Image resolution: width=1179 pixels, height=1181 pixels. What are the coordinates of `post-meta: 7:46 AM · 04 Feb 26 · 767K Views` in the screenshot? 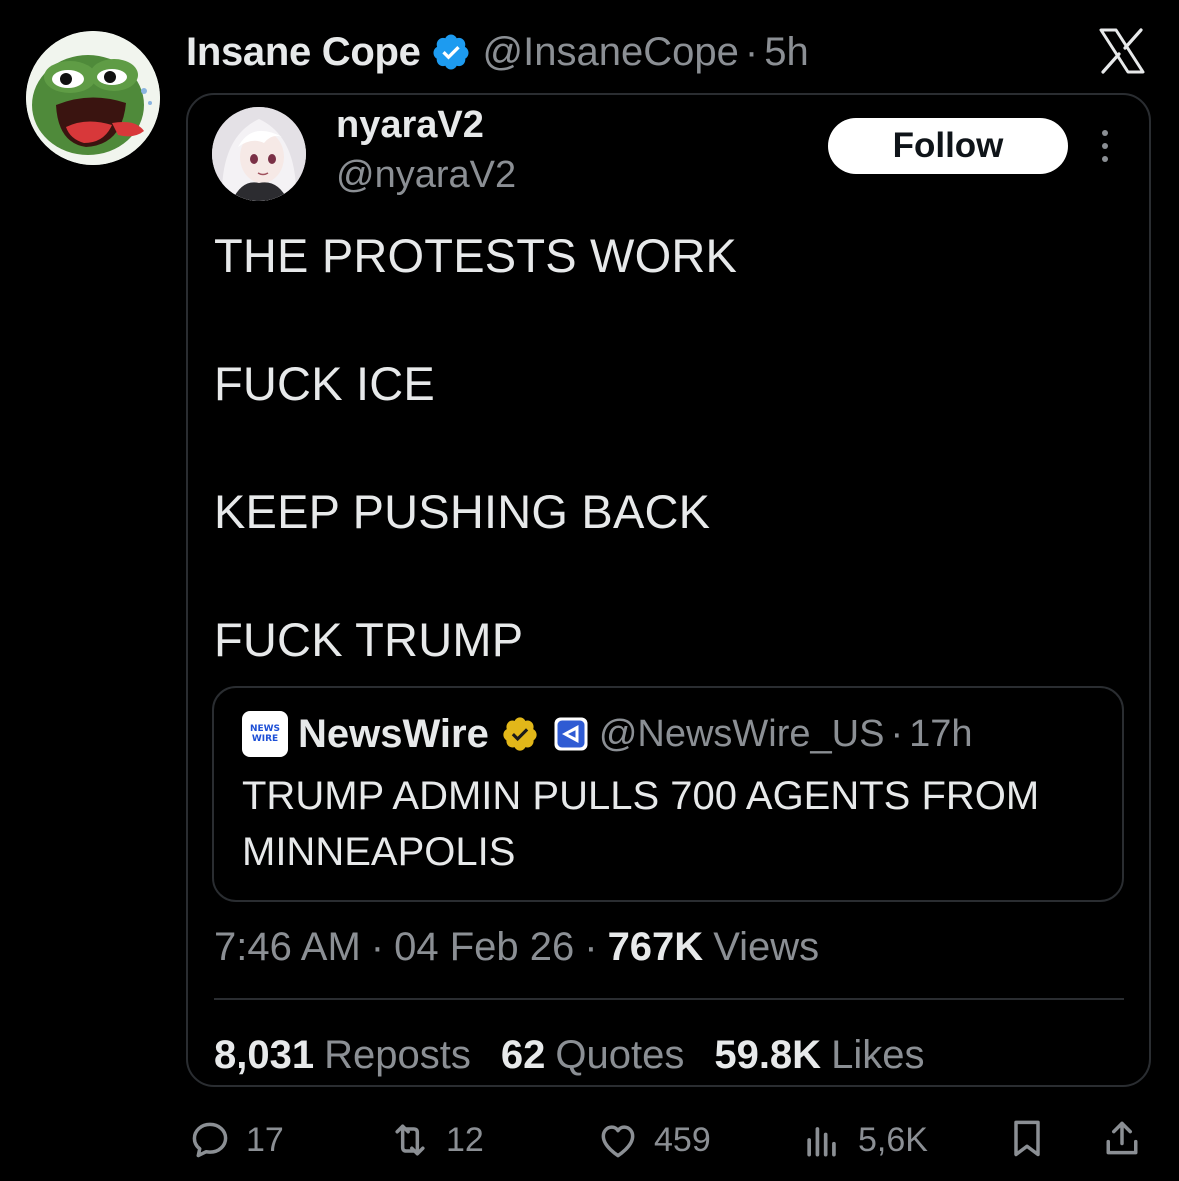 It's located at (516, 947).